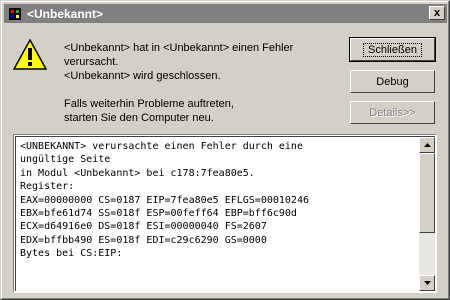 This screenshot has width=450, height=300. I want to click on debug-button: Debug, so click(392, 81).